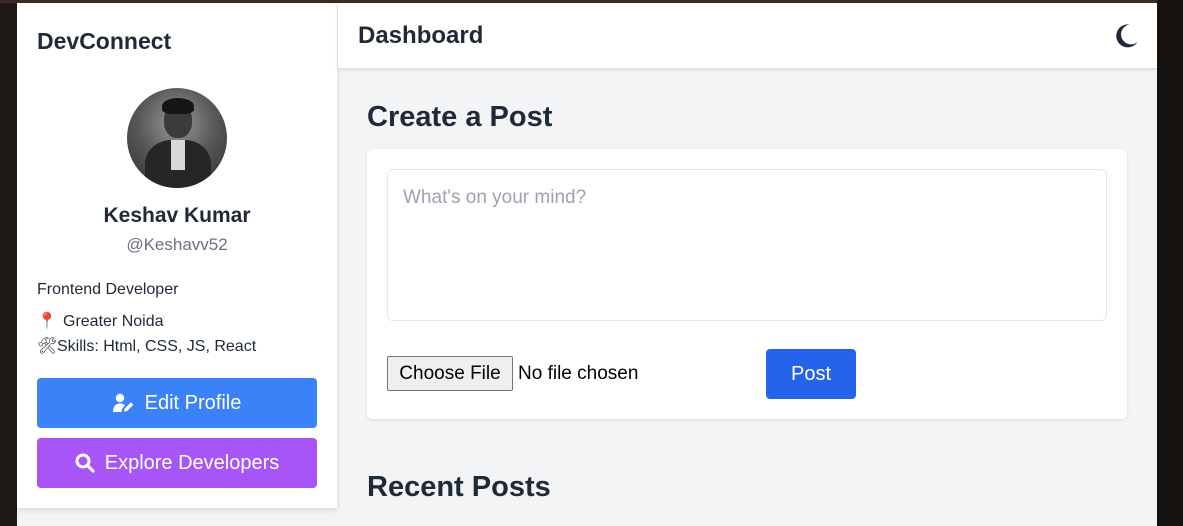 This screenshot has height=526, width=1183. I want to click on moon-icon, so click(1126, 36).